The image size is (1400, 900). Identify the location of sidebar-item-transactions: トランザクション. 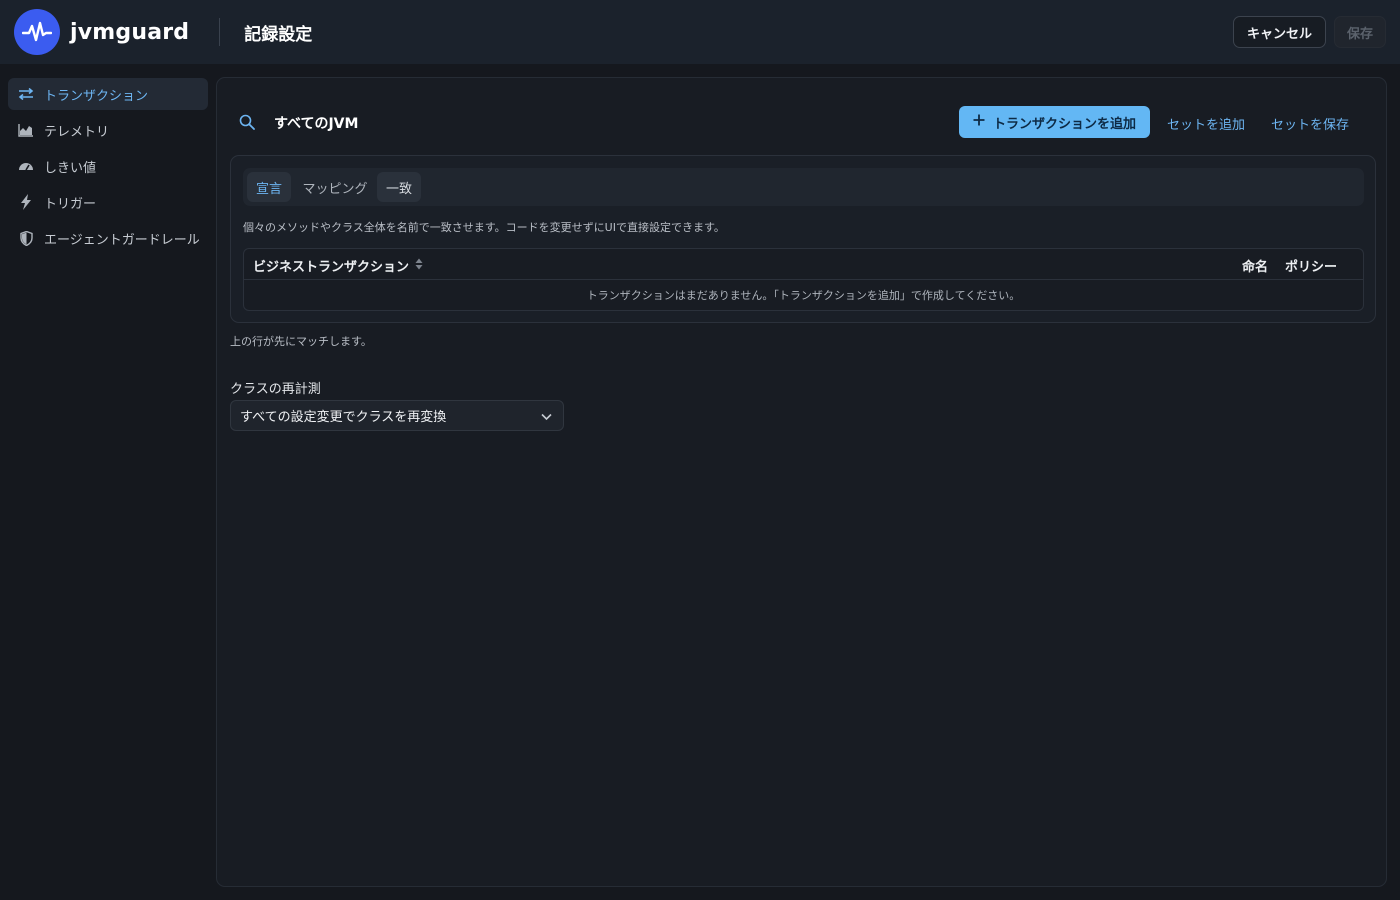
(108, 94).